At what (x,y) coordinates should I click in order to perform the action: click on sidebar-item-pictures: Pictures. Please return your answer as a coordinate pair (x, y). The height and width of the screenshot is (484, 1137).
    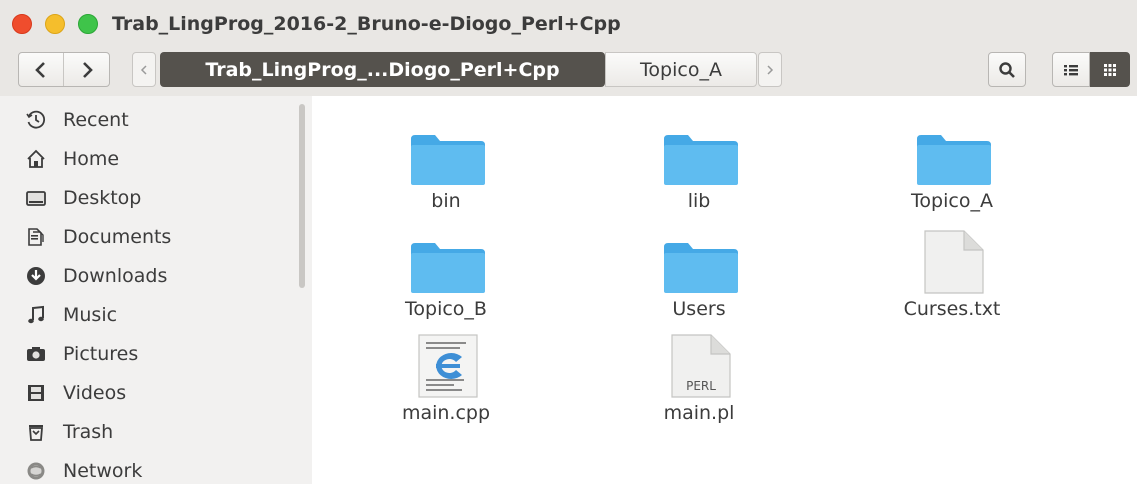
    Looking at the image, I should click on (149, 353).